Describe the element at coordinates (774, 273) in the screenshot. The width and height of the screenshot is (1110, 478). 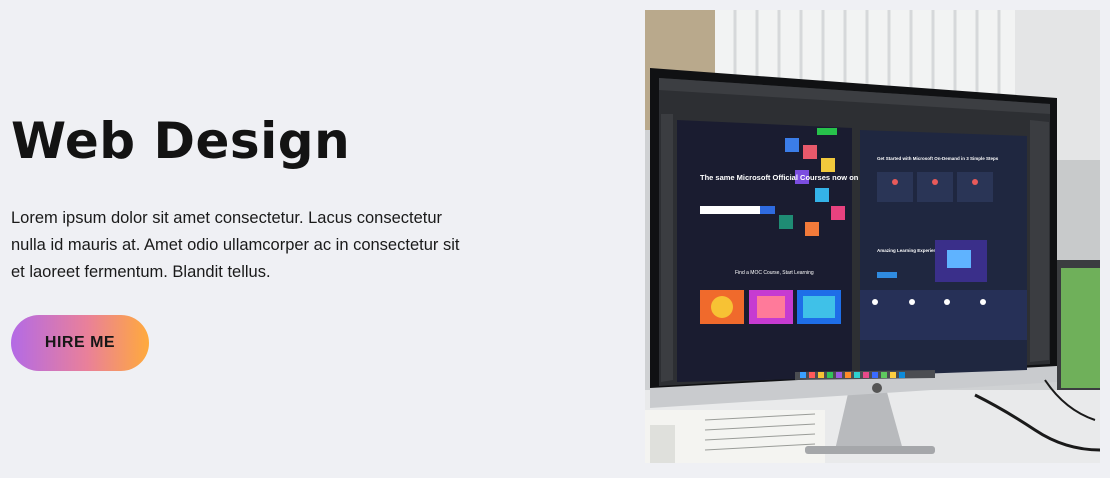
I see `screen-subheading: Find a MOC Course, Start Learning` at that location.